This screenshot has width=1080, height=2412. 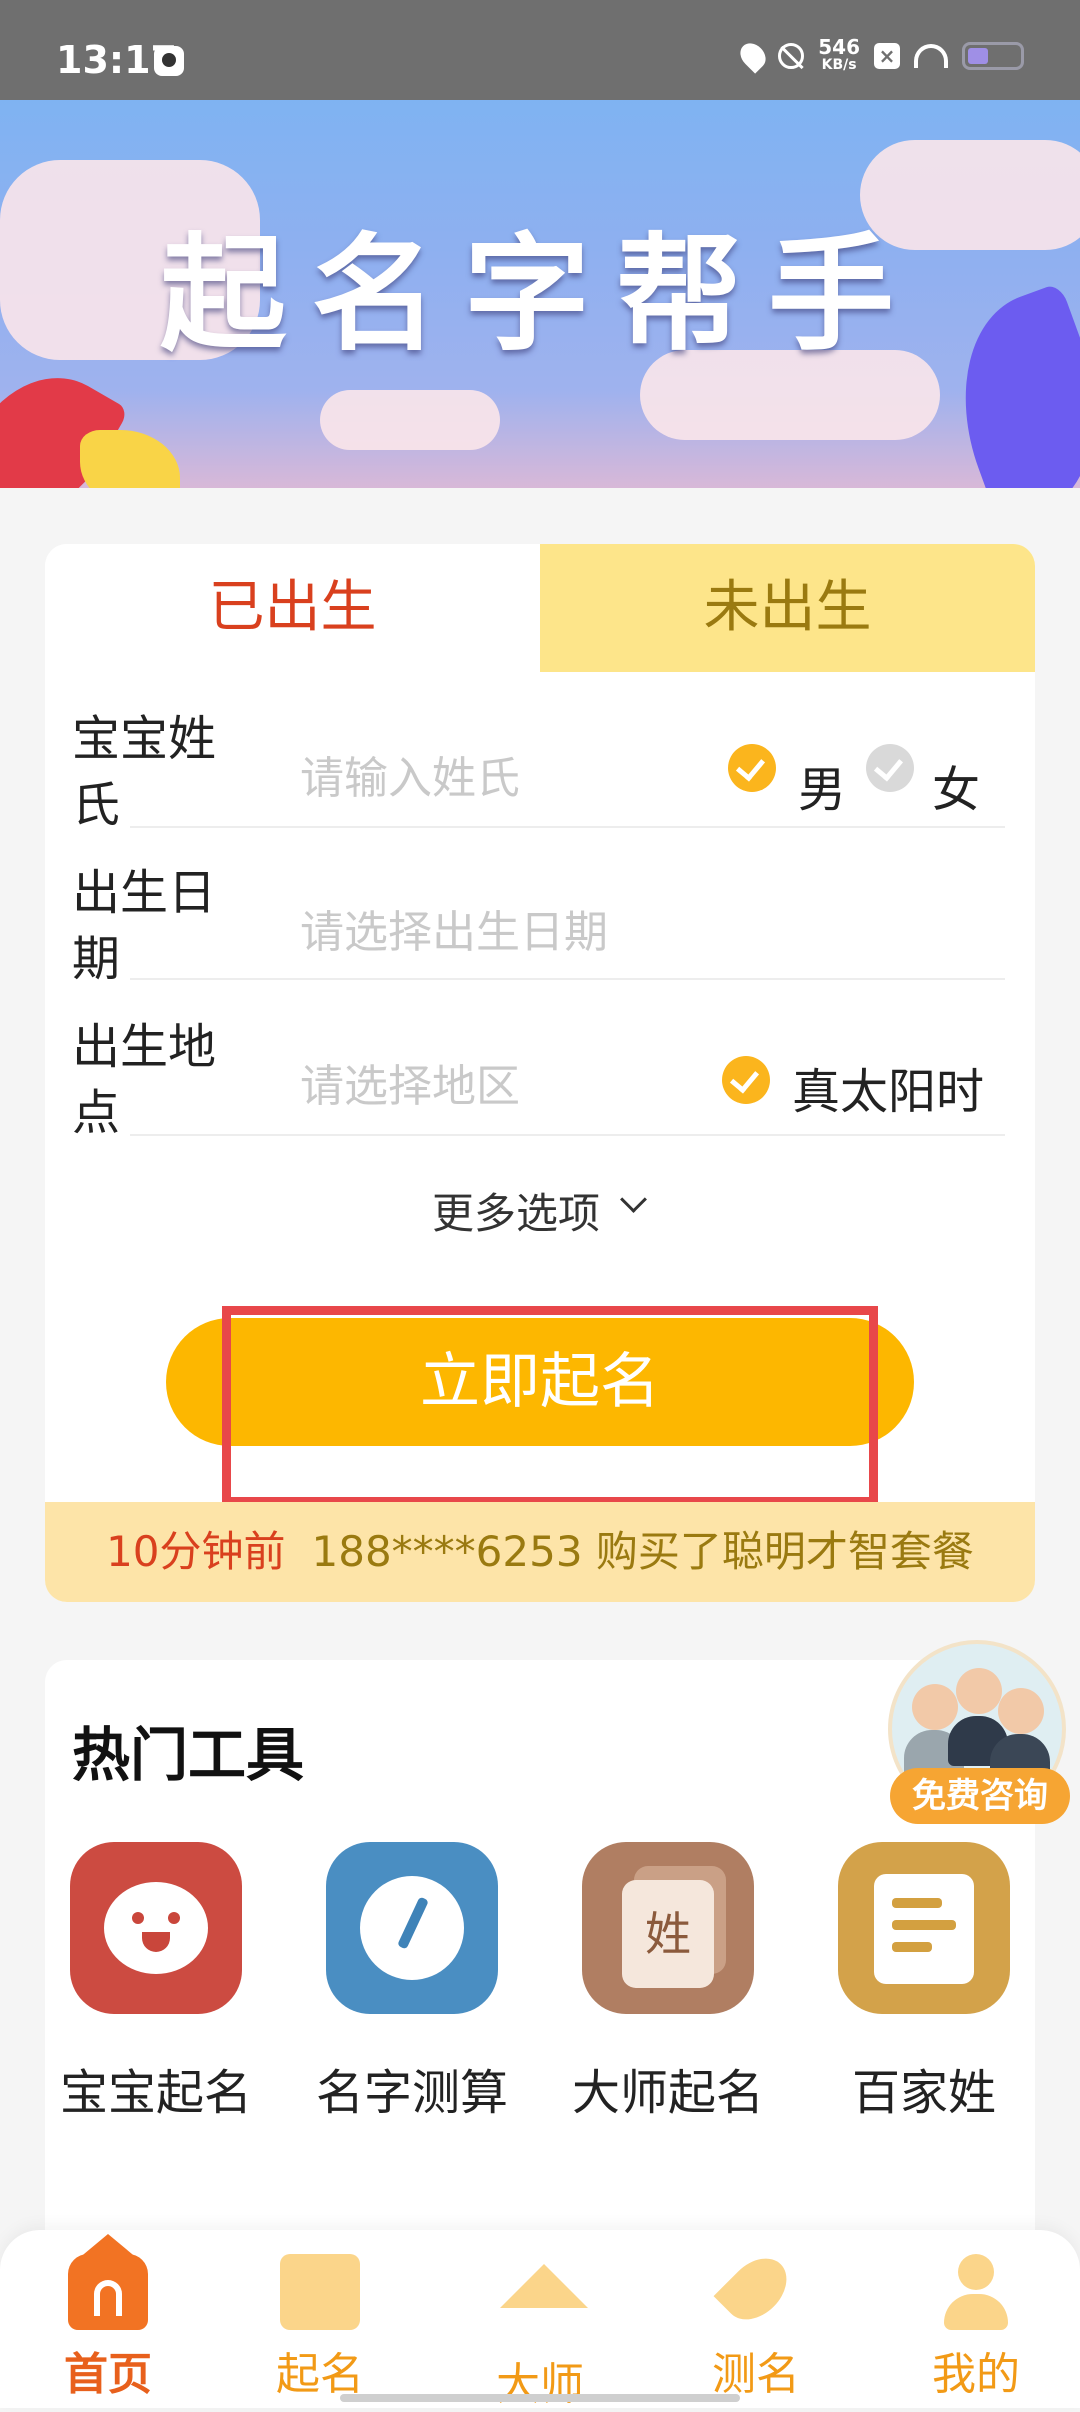 What do you see at coordinates (169, 61) in the screenshot?
I see `app-notification-icon` at bounding box center [169, 61].